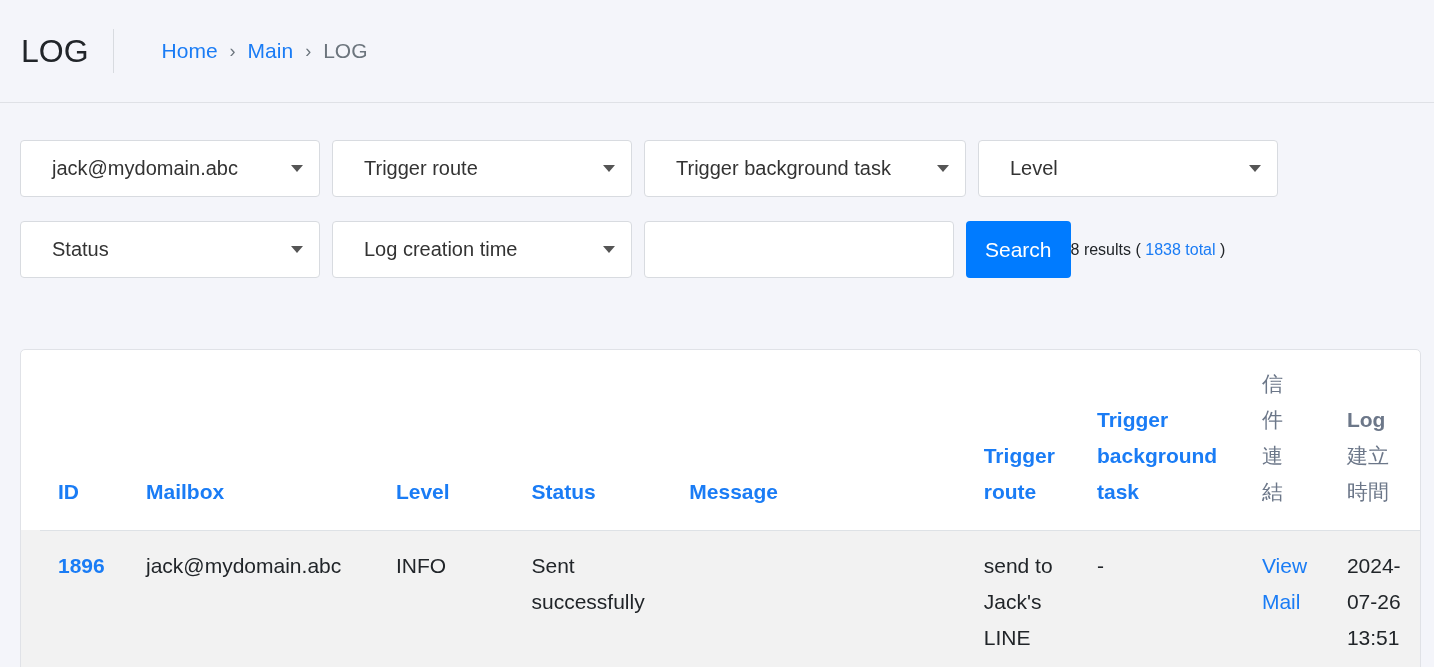 Image resolution: width=1434 pixels, height=667 pixels. I want to click on table-cell: INFO, so click(445, 598).